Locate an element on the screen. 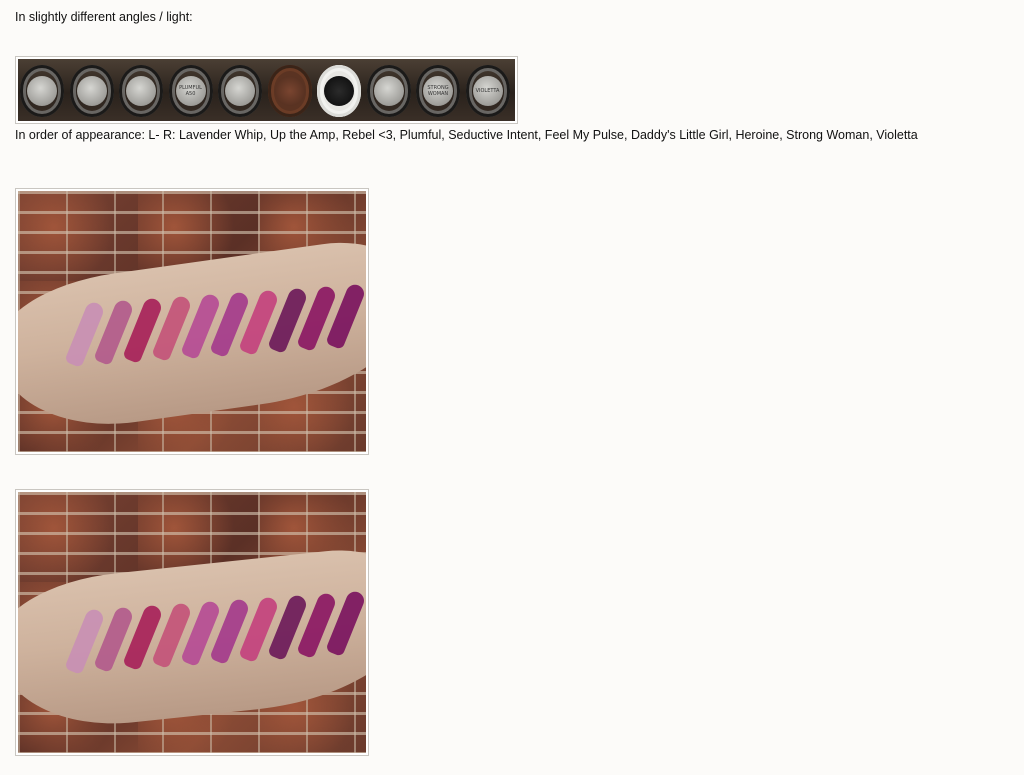  lipstick-cap-label: VIOLETTA is located at coordinates (487, 91).